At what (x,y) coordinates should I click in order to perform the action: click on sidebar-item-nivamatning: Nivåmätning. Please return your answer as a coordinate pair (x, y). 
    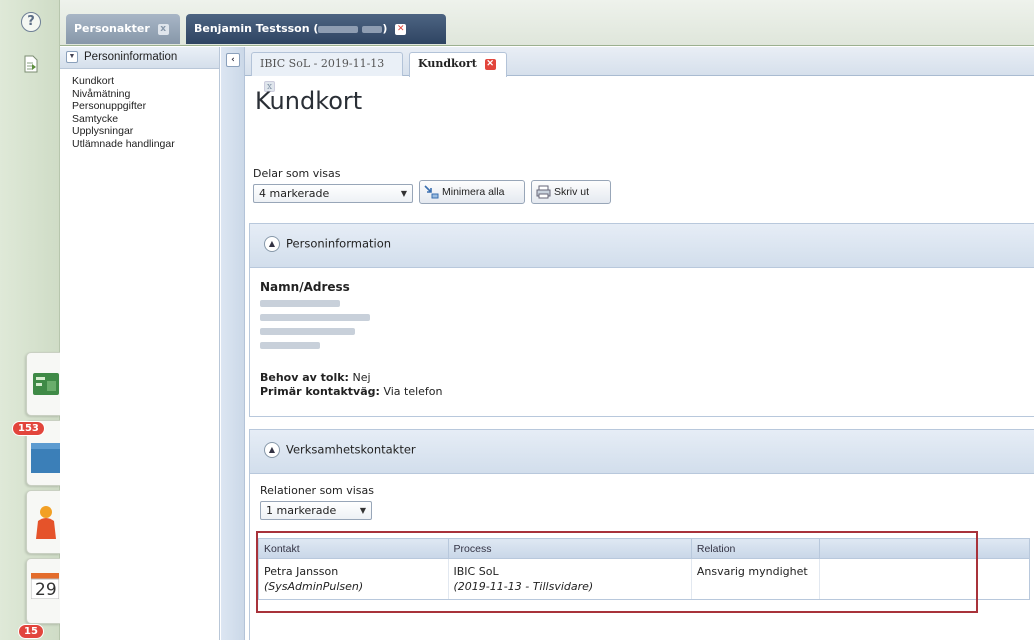
    Looking at the image, I should click on (145, 94).